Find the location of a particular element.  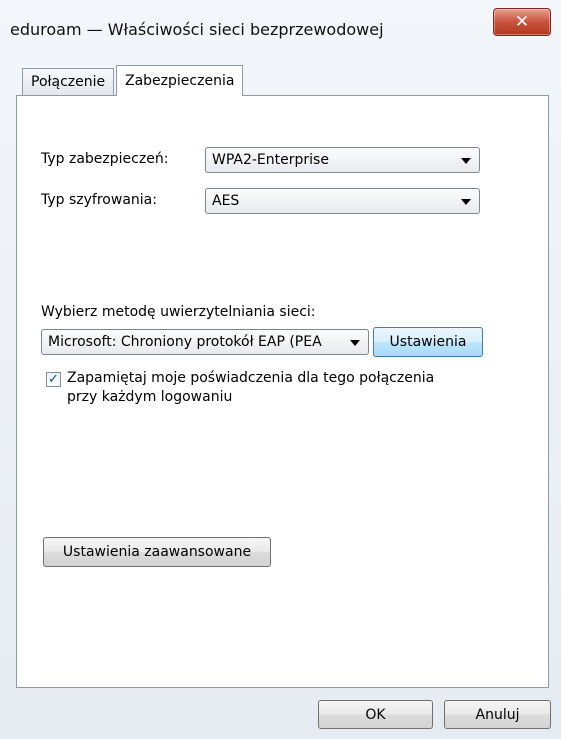

remember-credentials-checkbox: ✓ is located at coordinates (53, 379).